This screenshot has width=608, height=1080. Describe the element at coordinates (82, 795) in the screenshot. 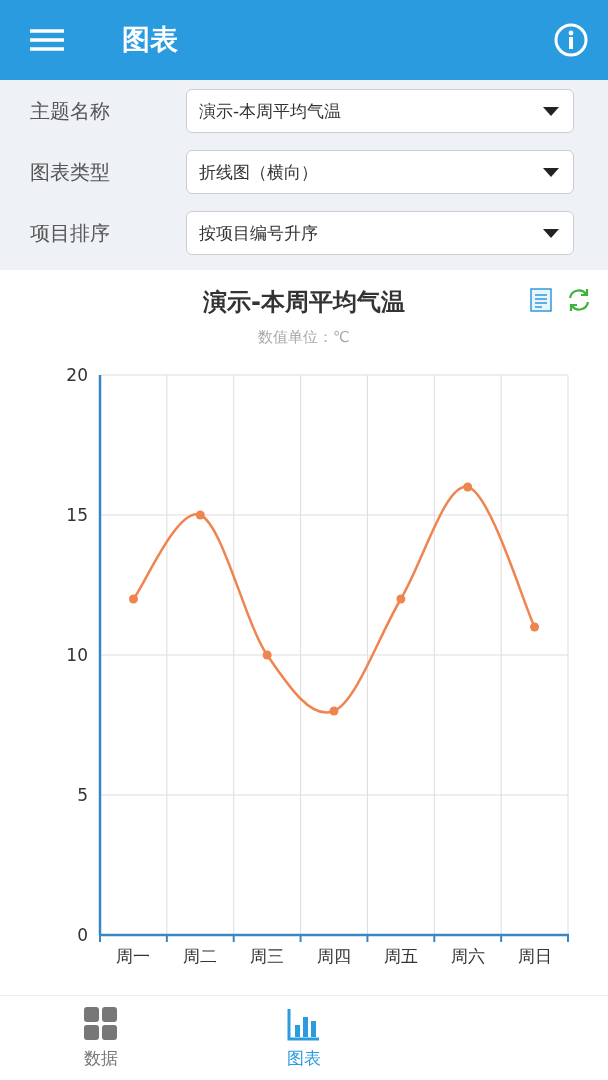

I see `y-axis-label: 5` at that location.